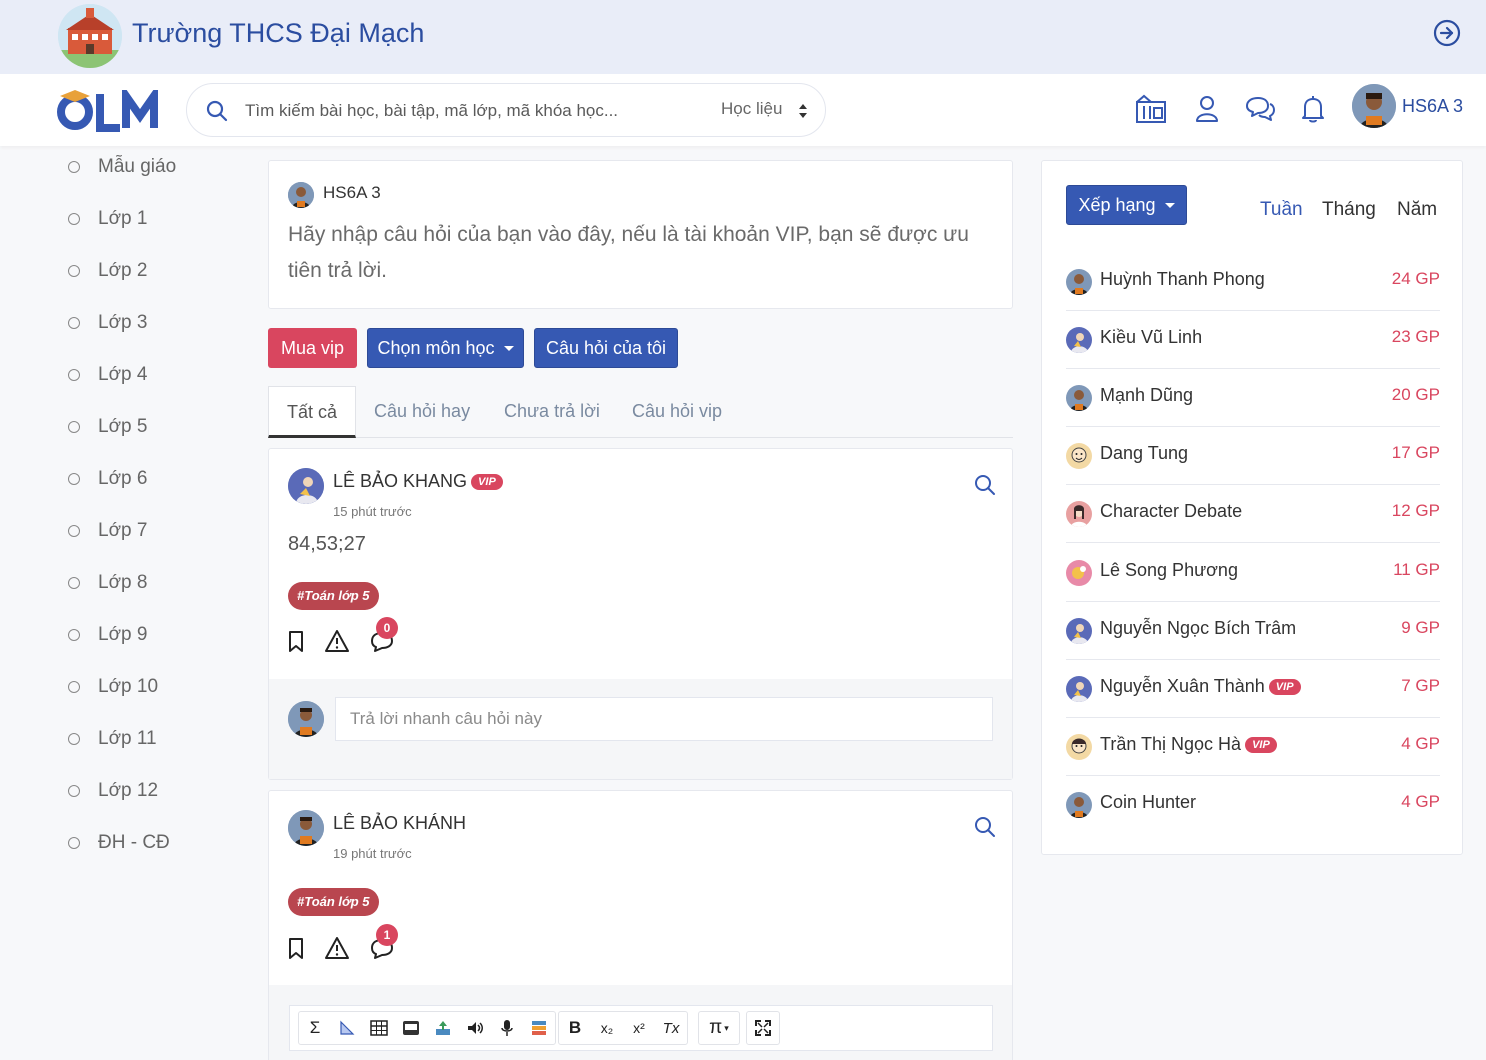 The image size is (1486, 1060). What do you see at coordinates (552, 412) in the screenshot?
I see `tab-unanswered: Chưa trả lời` at bounding box center [552, 412].